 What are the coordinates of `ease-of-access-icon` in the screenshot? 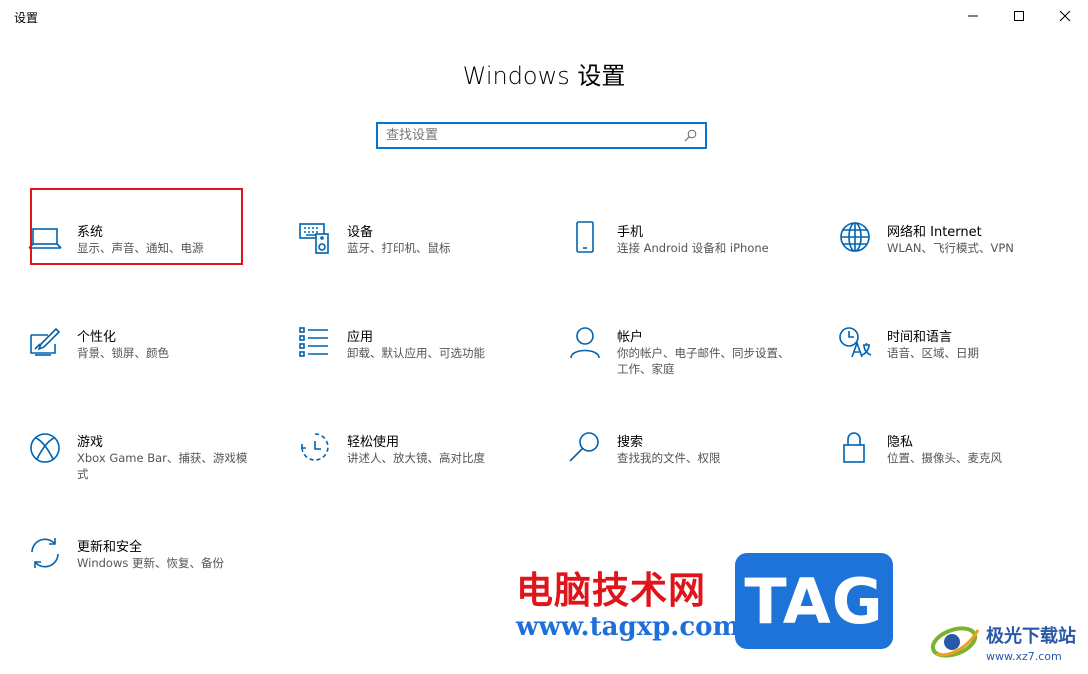 It's located at (315, 448).